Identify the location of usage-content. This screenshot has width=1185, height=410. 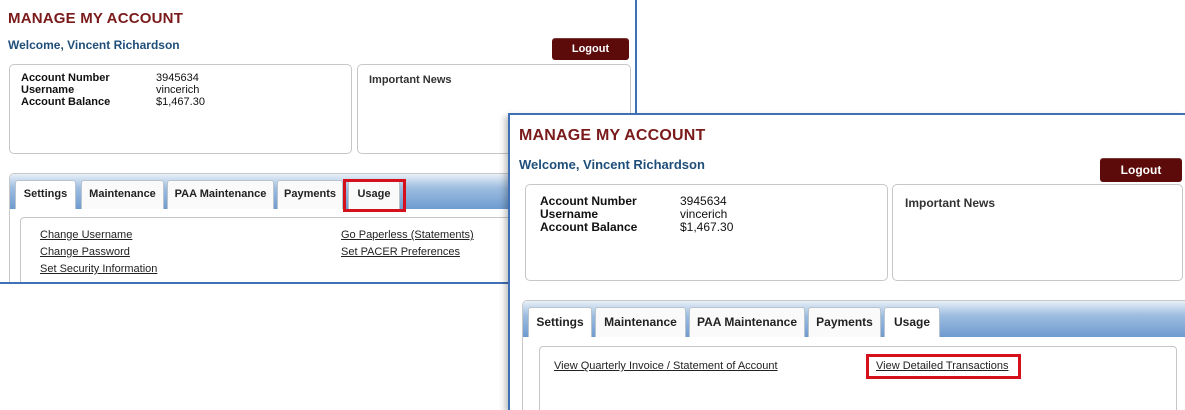
(858, 378).